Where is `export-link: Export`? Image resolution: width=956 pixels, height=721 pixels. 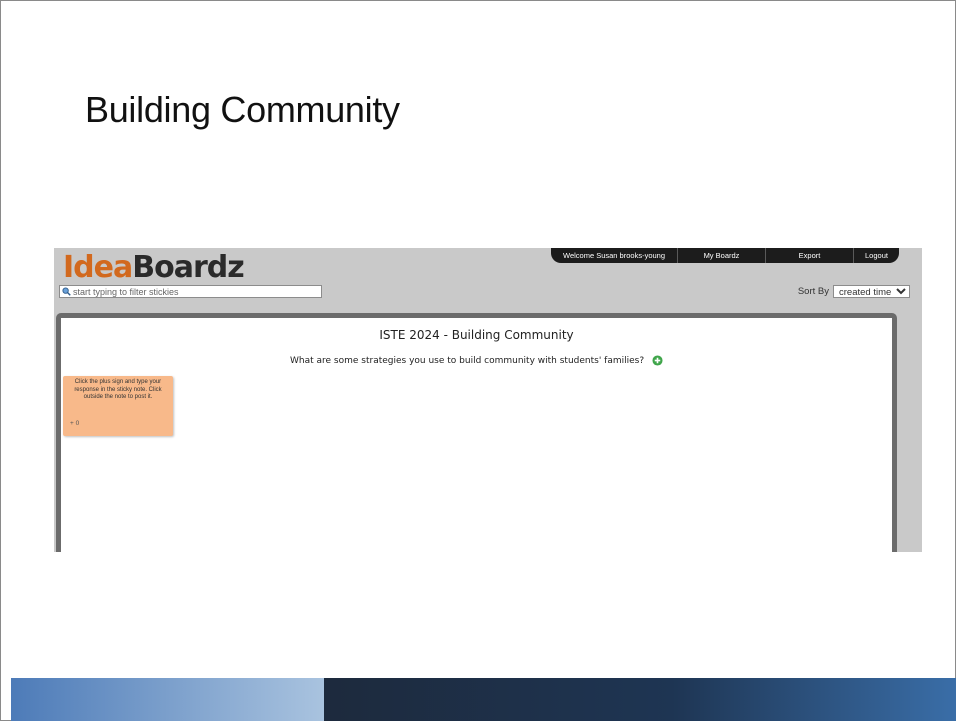
export-link: Export is located at coordinates (810, 255).